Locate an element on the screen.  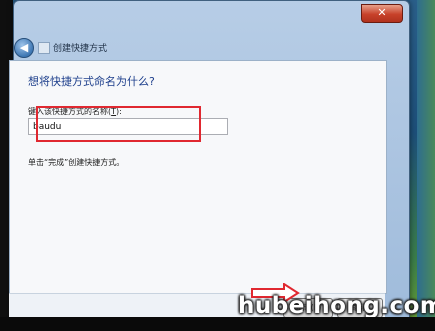
shortcut-icon is located at coordinates (44, 48).